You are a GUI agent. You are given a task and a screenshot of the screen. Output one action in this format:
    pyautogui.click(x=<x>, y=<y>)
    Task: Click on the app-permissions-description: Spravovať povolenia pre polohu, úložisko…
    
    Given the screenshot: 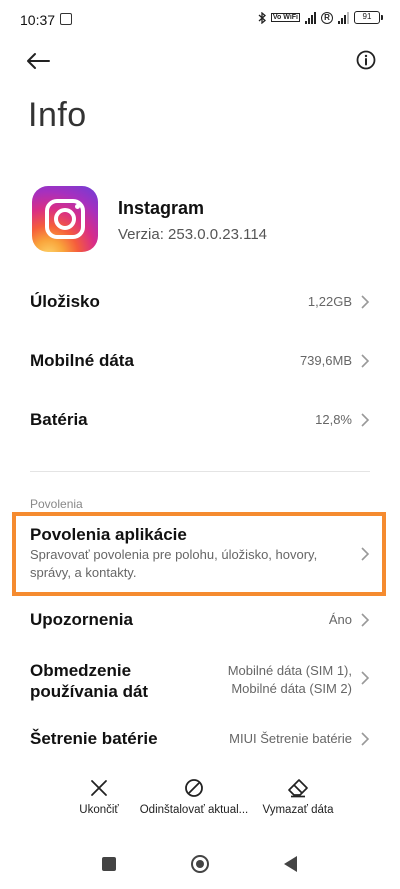 What is the action you would take?
    pyautogui.click(x=174, y=563)
    